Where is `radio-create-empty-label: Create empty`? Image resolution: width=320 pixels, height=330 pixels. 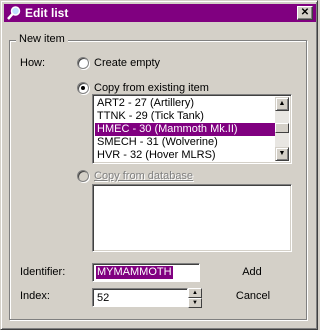 radio-create-empty-label: Create empty is located at coordinates (127, 63).